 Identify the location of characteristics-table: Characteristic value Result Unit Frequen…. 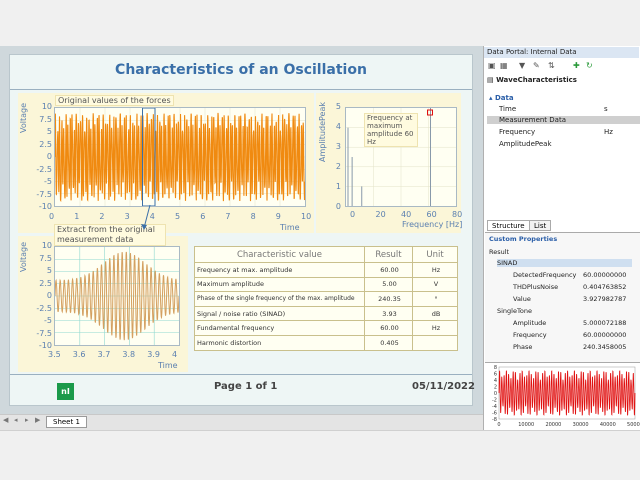
(326, 298).